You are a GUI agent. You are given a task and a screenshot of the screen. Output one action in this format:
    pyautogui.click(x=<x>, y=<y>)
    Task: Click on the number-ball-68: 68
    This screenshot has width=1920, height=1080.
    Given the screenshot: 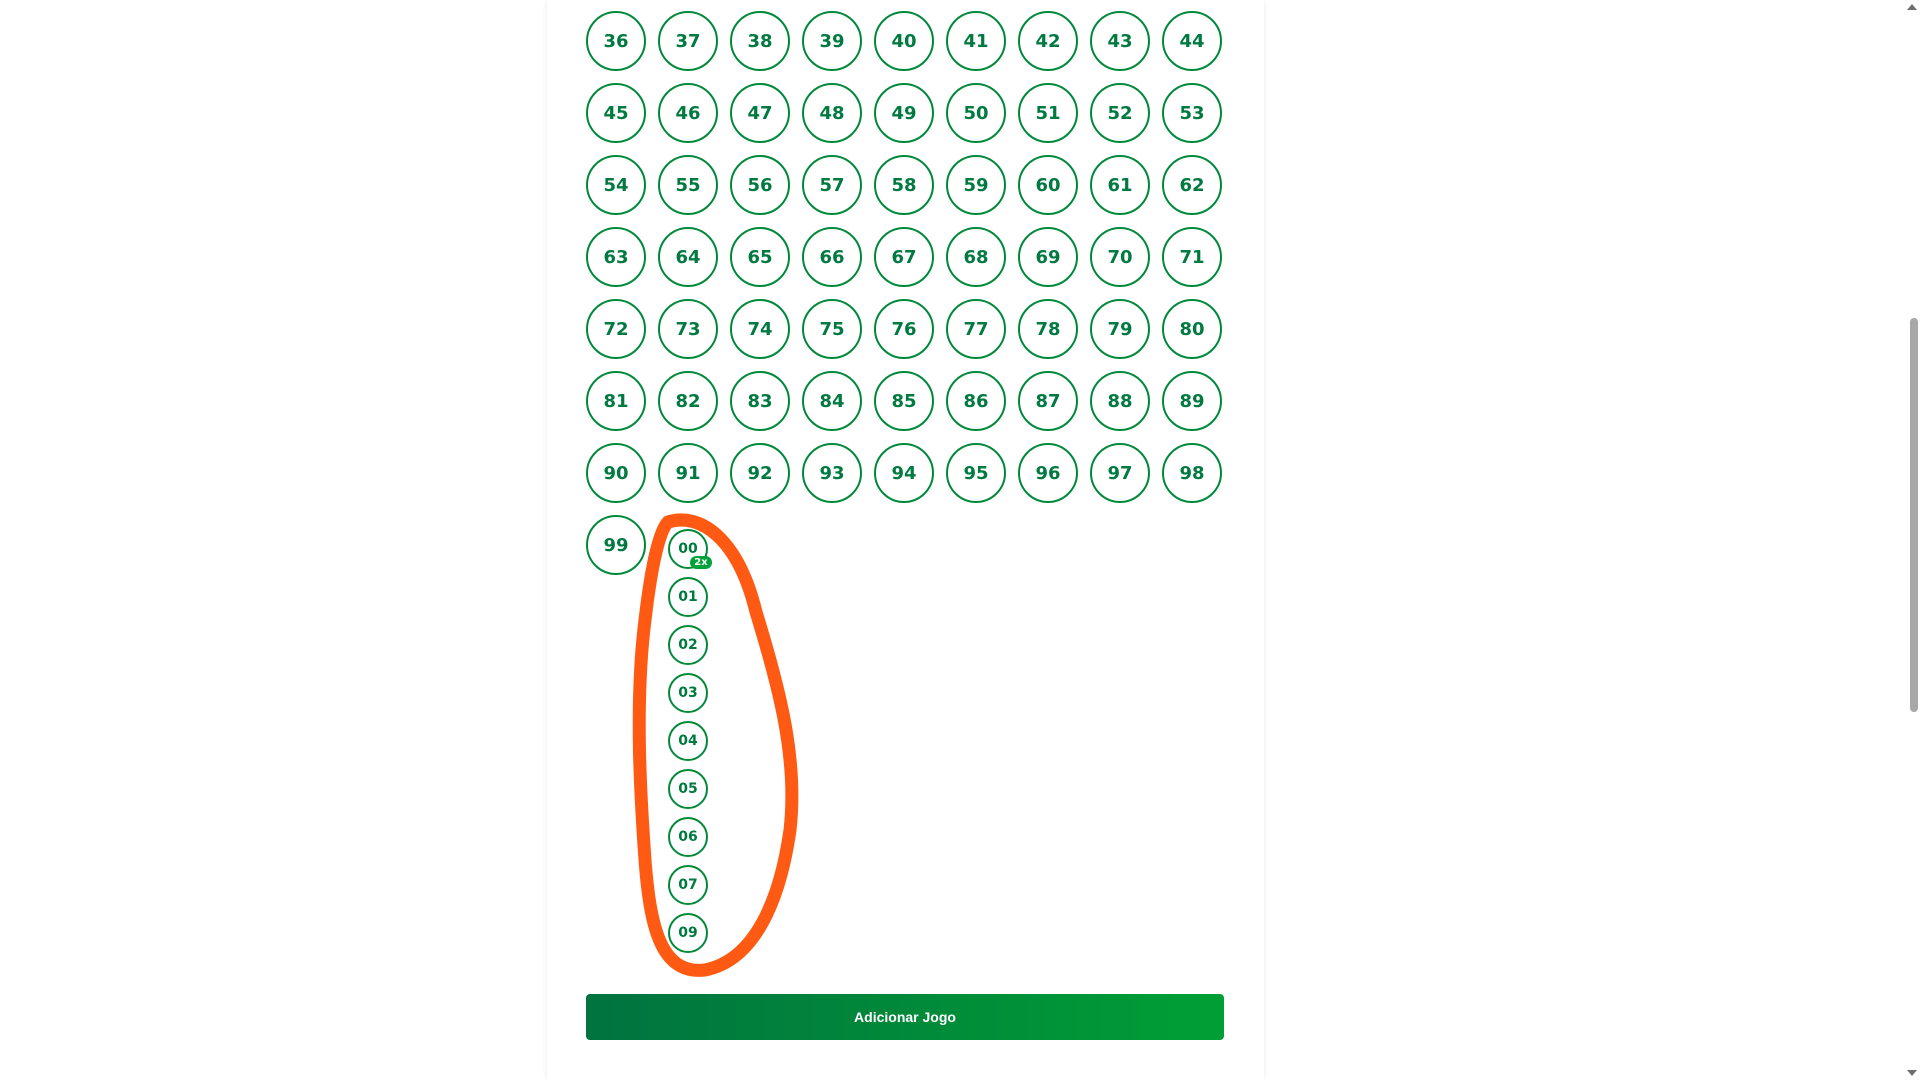 What is the action you would take?
    pyautogui.click(x=976, y=257)
    